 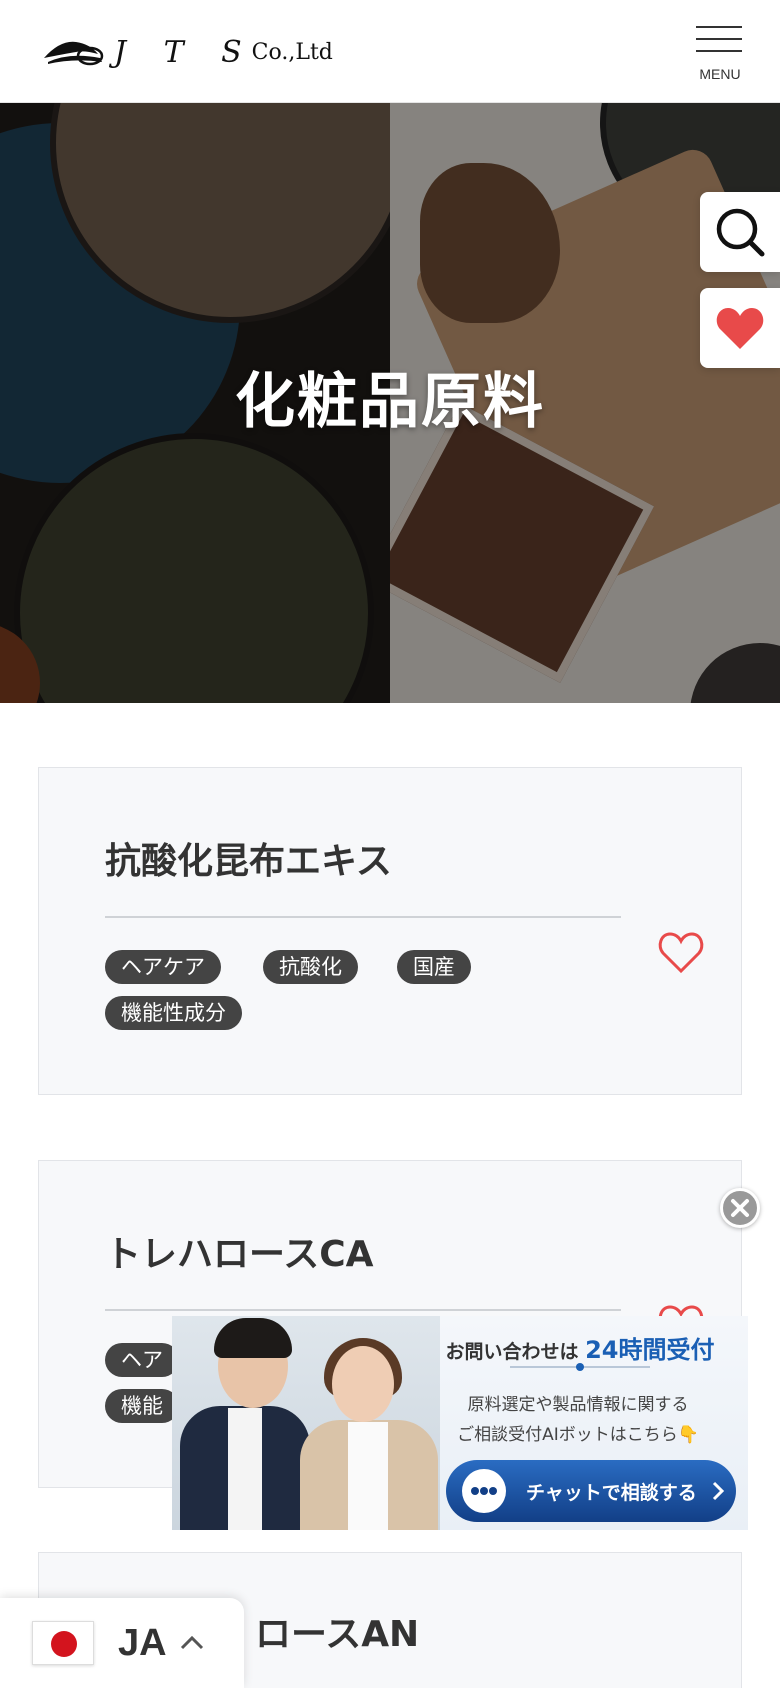 What do you see at coordinates (580, 1367) in the screenshot?
I see `chat-divider-dot` at bounding box center [580, 1367].